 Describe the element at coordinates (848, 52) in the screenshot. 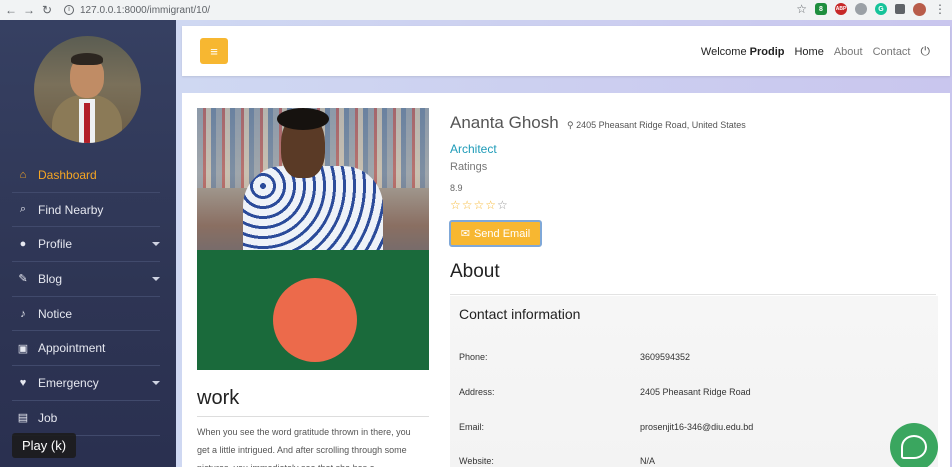

I see `nav-about-link: About` at that location.